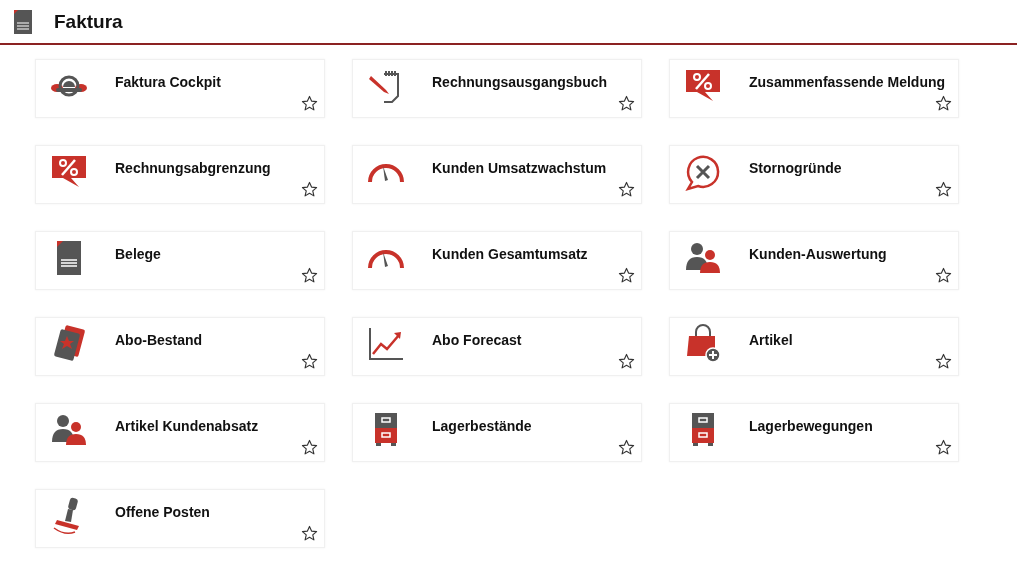 The width and height of the screenshot is (1017, 566). What do you see at coordinates (180, 432) in the screenshot?
I see `app-tile: Artikel Kundenabsatz` at bounding box center [180, 432].